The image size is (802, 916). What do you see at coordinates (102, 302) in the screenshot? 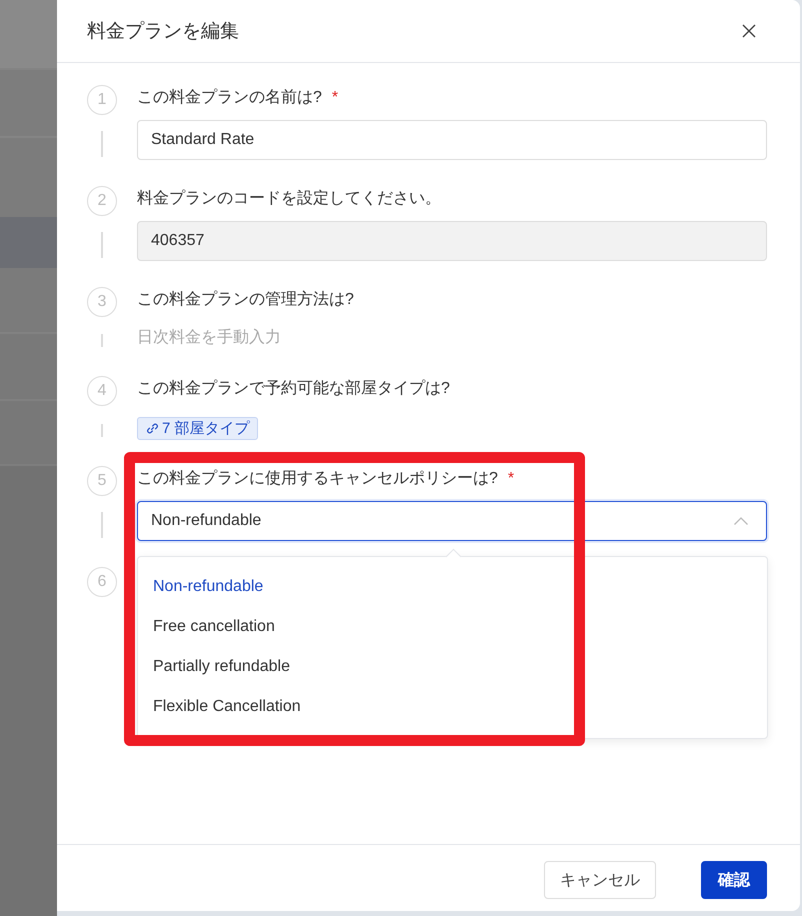
I see `step-number: 3` at bounding box center [102, 302].